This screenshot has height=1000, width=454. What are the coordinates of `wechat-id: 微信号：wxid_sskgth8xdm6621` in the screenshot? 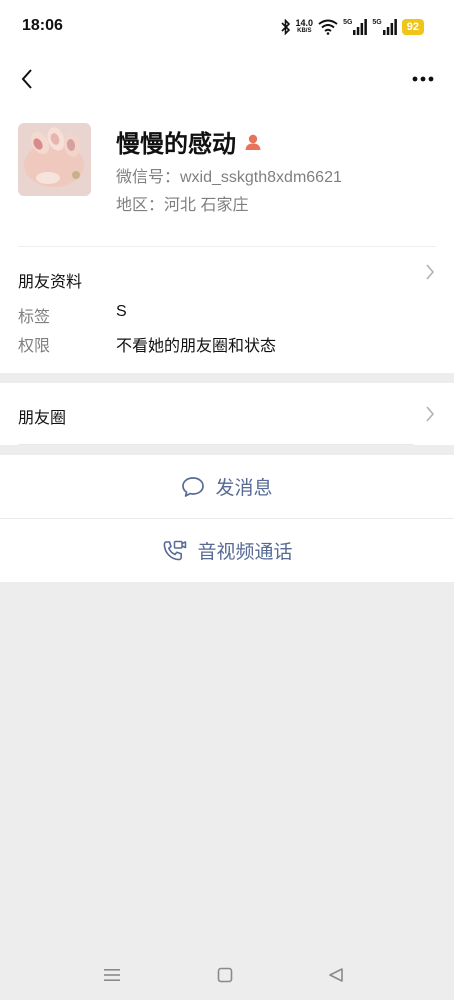 It's located at (229, 177).